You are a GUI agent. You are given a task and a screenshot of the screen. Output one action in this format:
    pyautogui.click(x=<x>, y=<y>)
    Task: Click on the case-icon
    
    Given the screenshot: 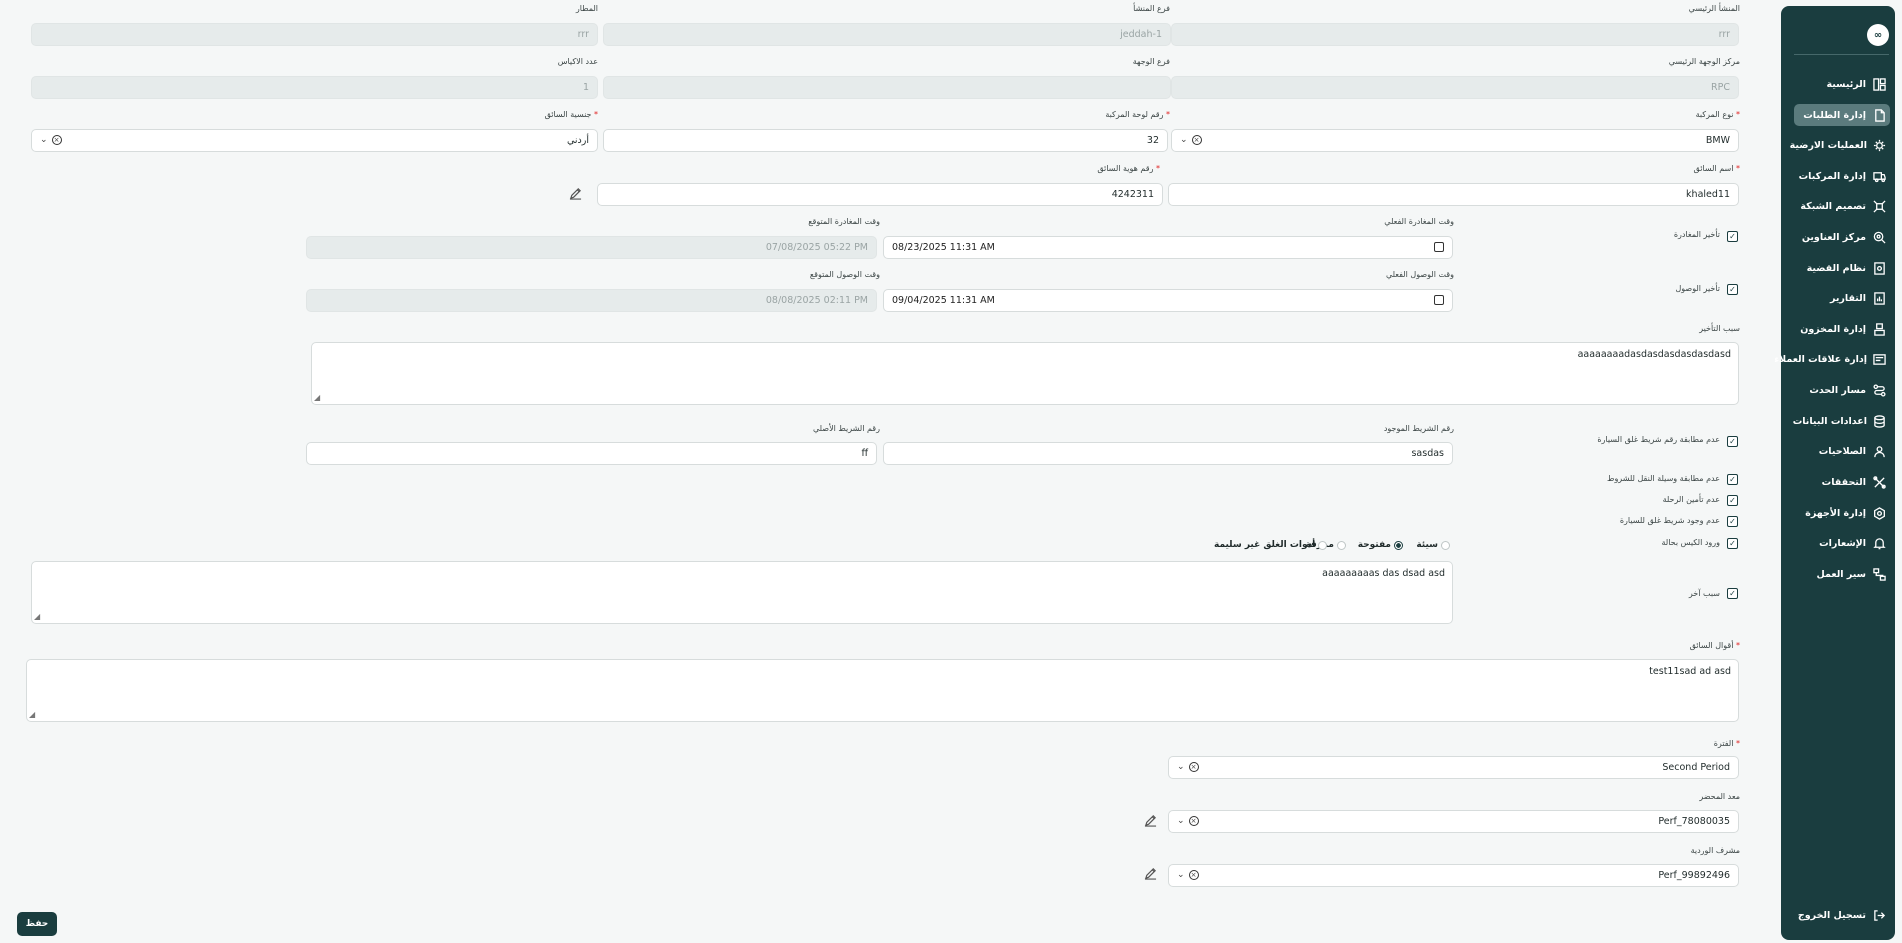 What is the action you would take?
    pyautogui.click(x=1879, y=268)
    